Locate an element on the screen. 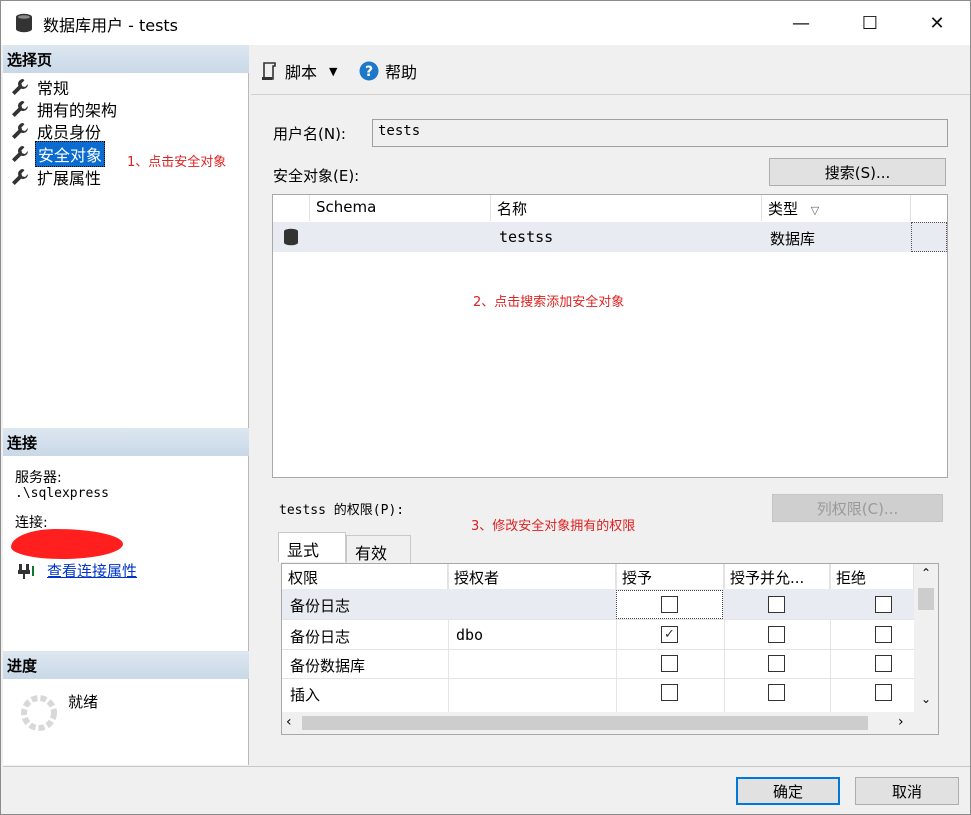 Image resolution: width=971 pixels, height=815 pixels. tab-effective: 有效 is located at coordinates (378, 549).